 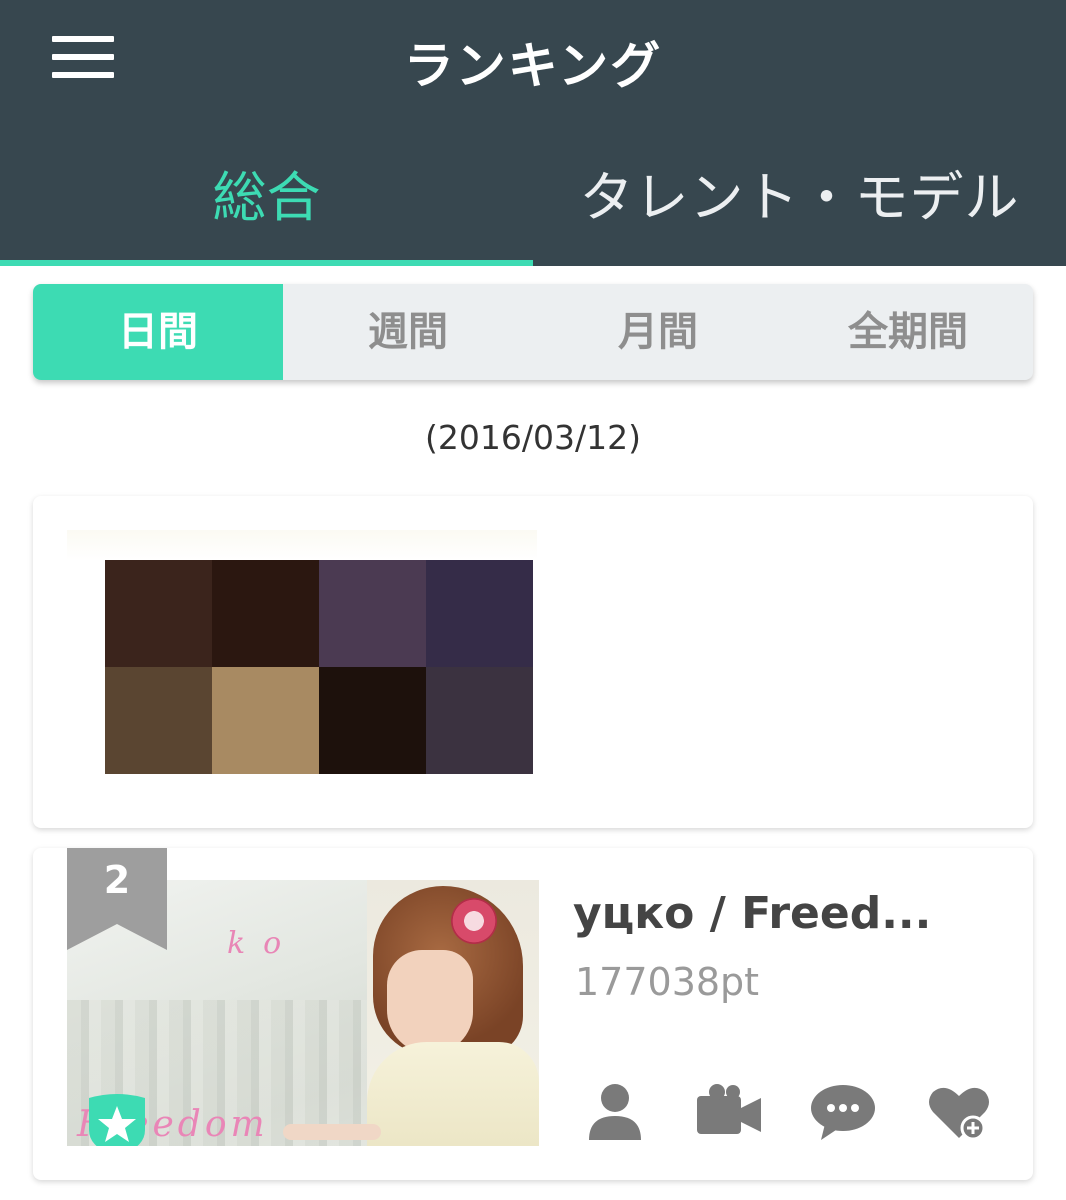 What do you see at coordinates (158, 332) in the screenshot?
I see `period-daily: 日間` at bounding box center [158, 332].